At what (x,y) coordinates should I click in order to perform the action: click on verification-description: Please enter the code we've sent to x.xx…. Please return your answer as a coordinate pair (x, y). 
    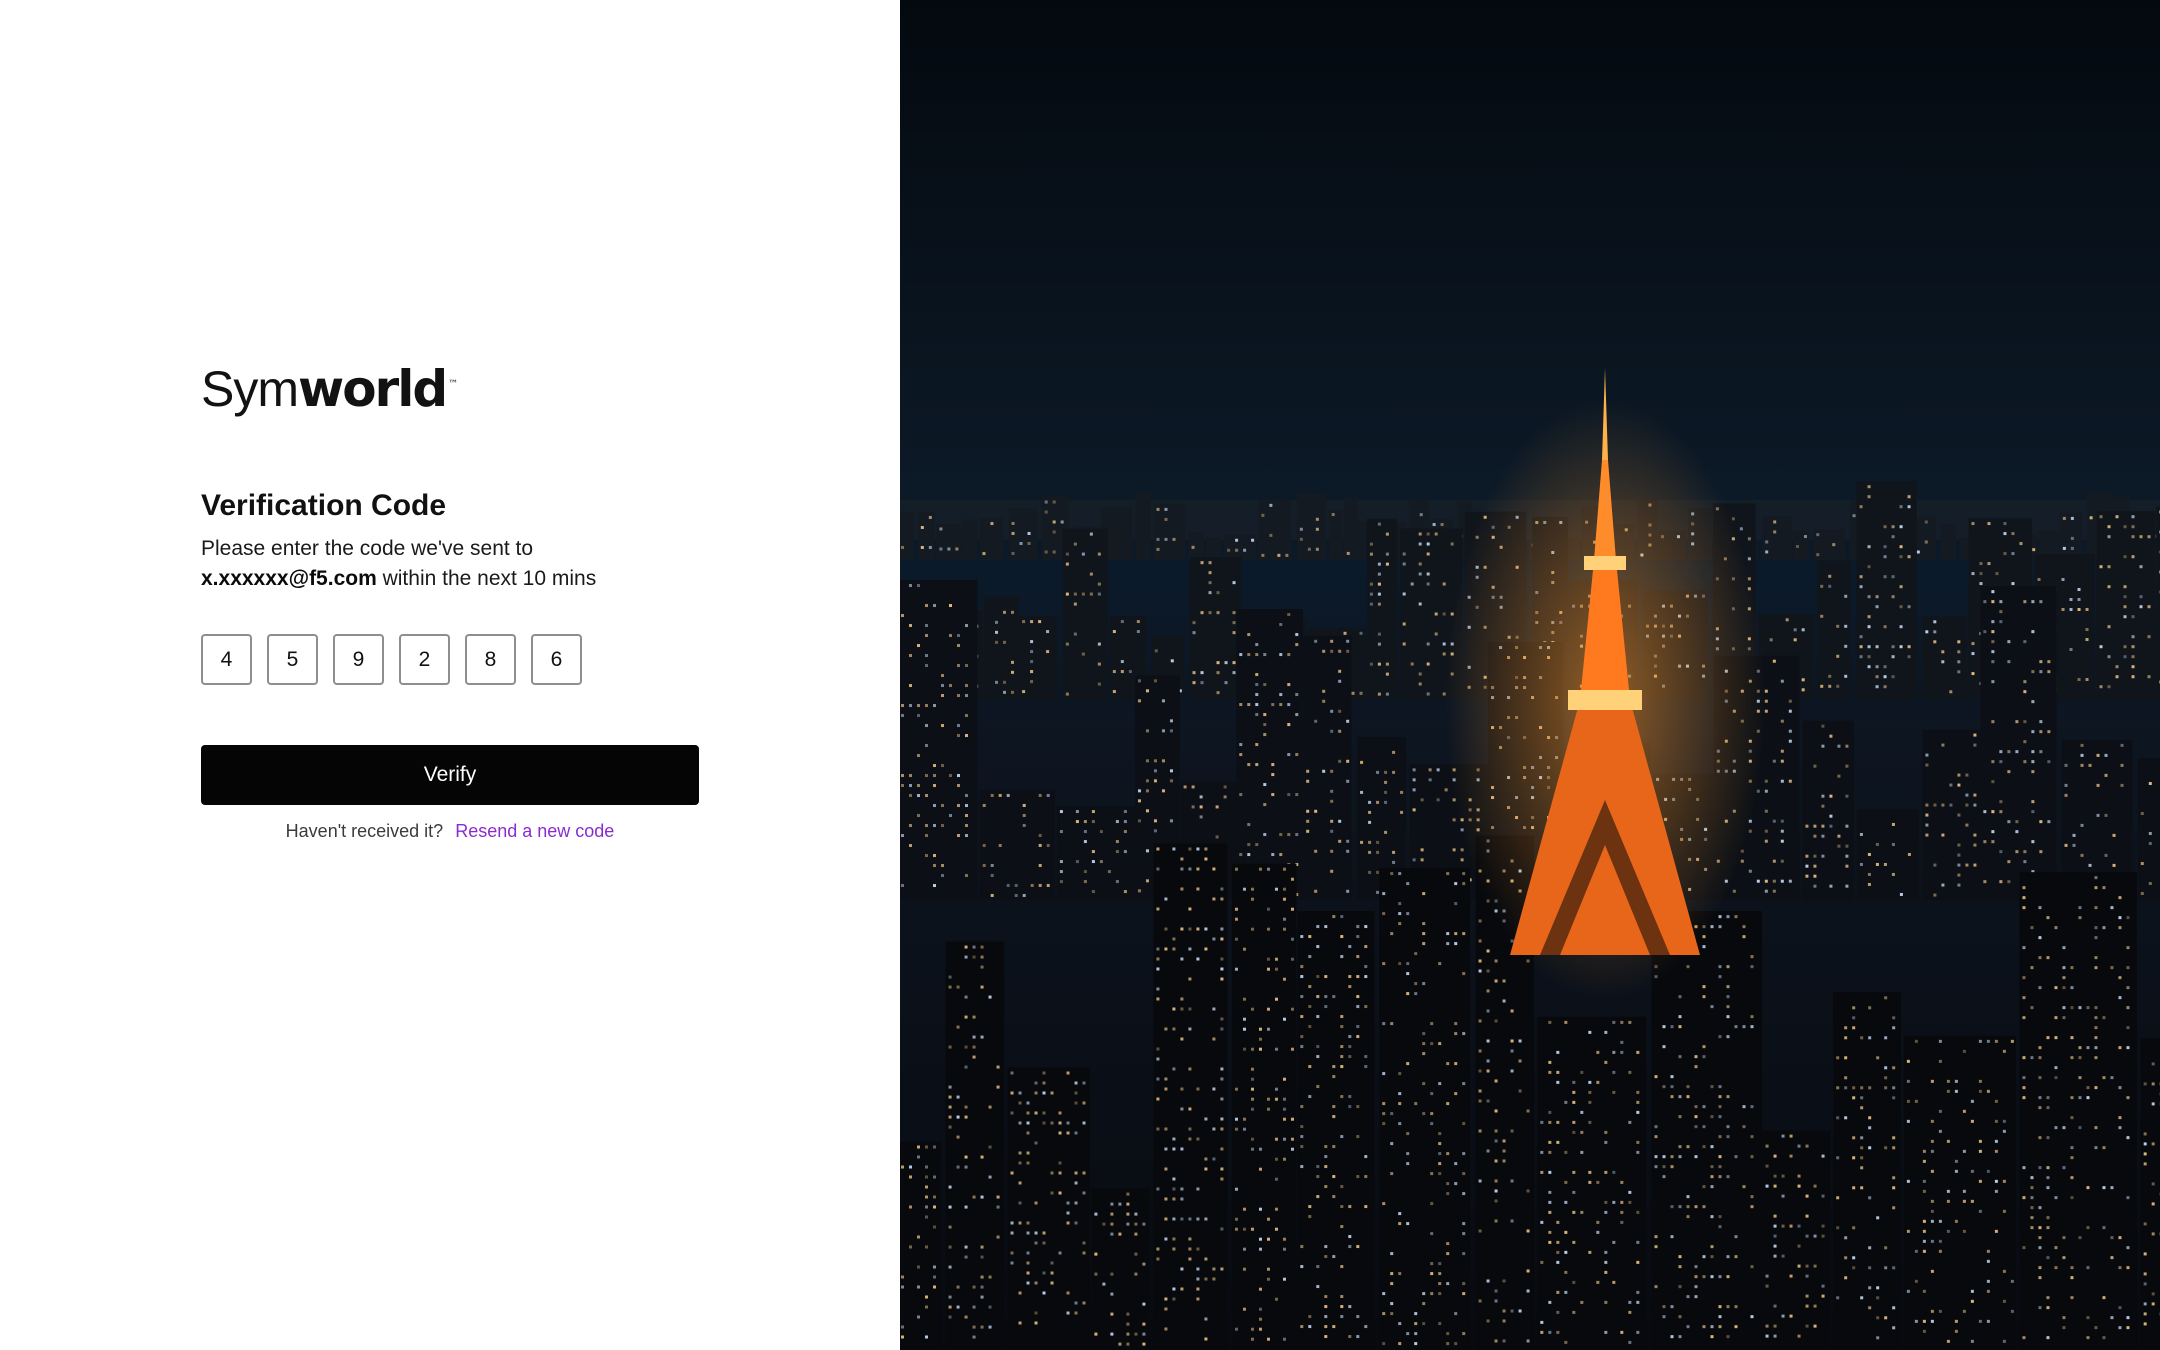
    Looking at the image, I should click on (450, 564).